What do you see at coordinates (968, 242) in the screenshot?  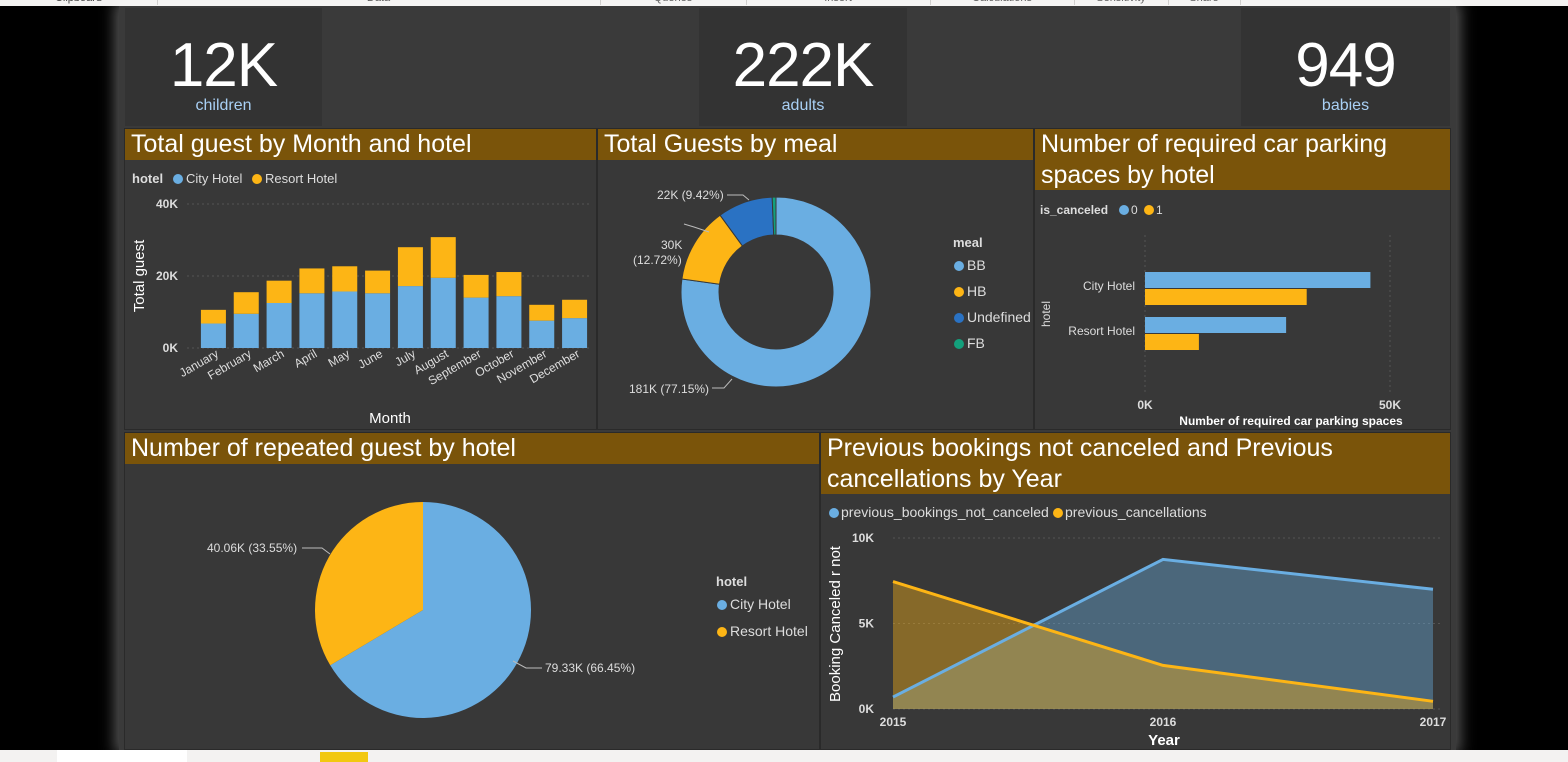 I see `legend-title: meal` at bounding box center [968, 242].